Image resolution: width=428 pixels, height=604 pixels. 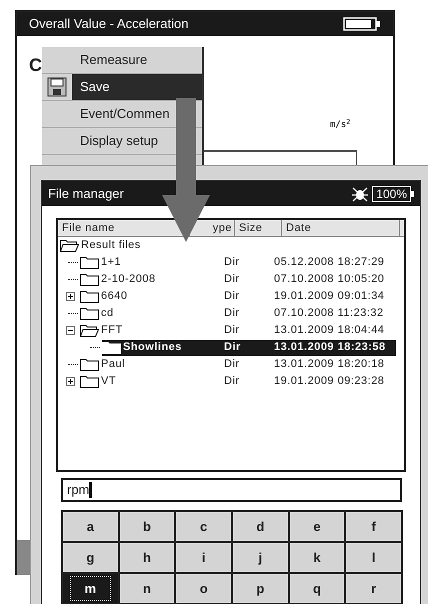 I want to click on key: r, so click(x=373, y=588).